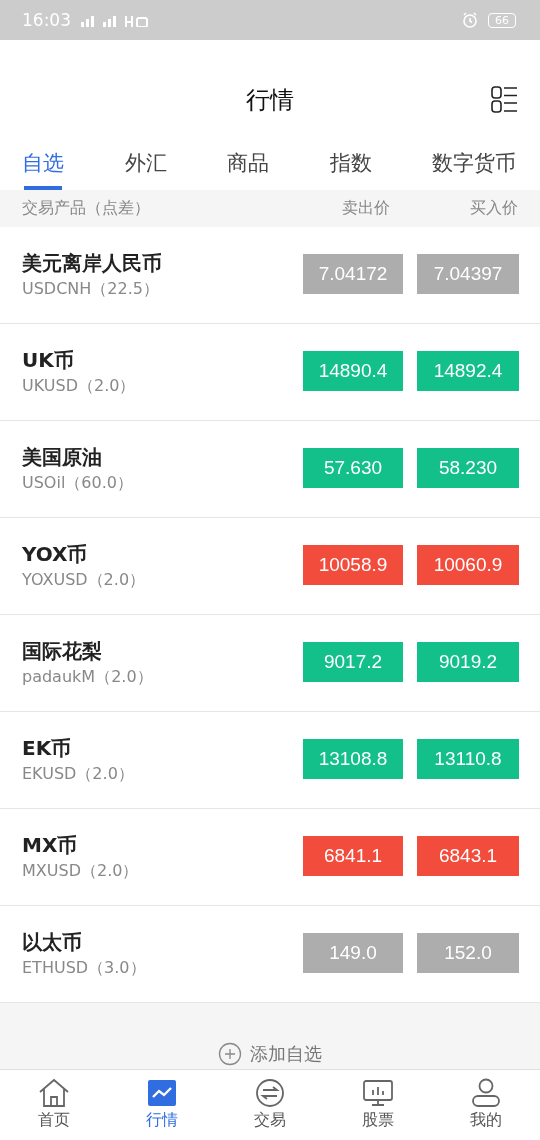  What do you see at coordinates (353, 371) in the screenshot?
I see `sell-price-button: 14890.4` at bounding box center [353, 371].